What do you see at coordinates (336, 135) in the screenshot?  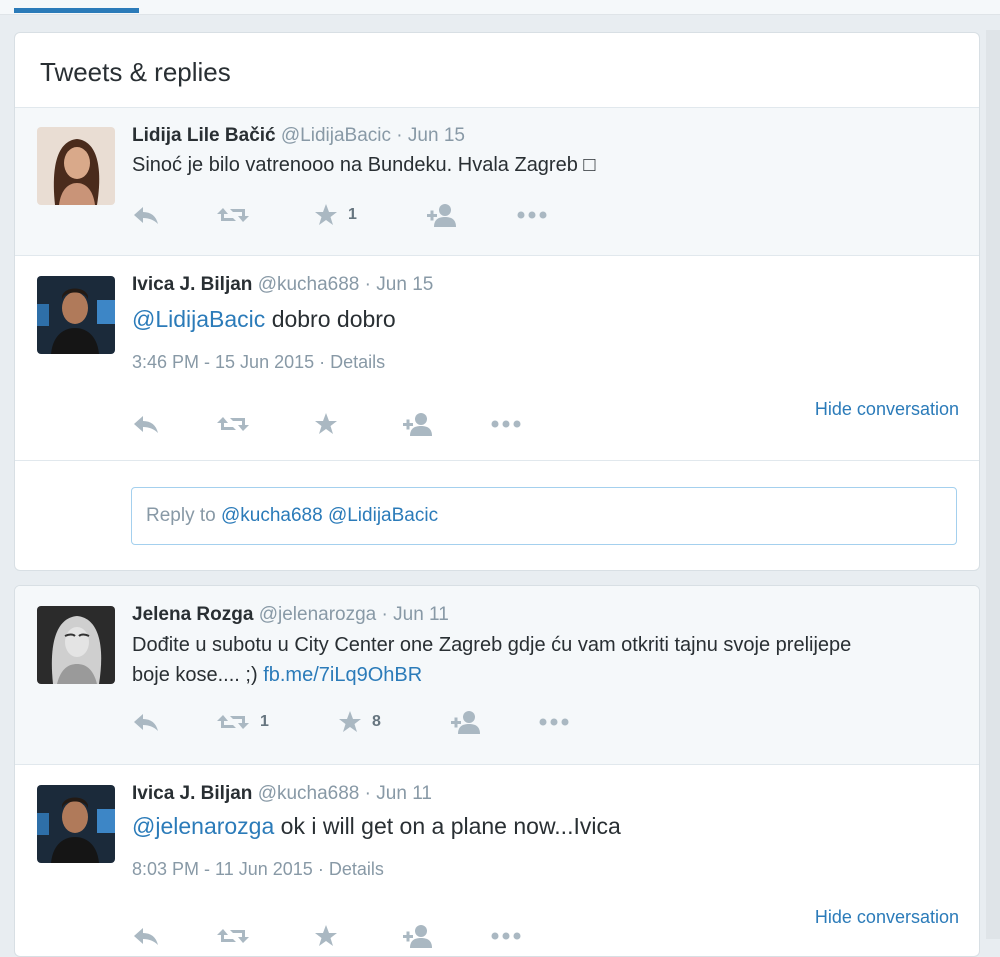 I see `author-handle: @LidijaBacic` at bounding box center [336, 135].